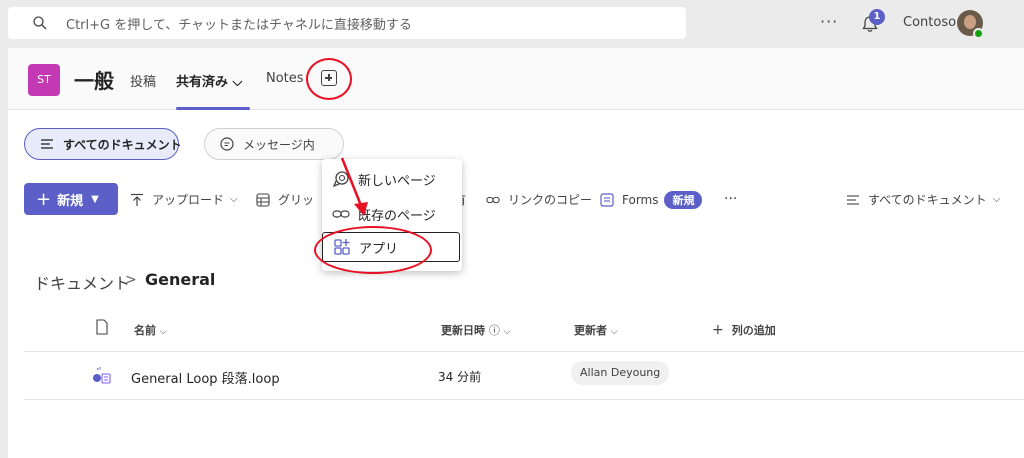 This screenshot has height=458, width=1024. I want to click on new-button-label: 新規, so click(70, 201).